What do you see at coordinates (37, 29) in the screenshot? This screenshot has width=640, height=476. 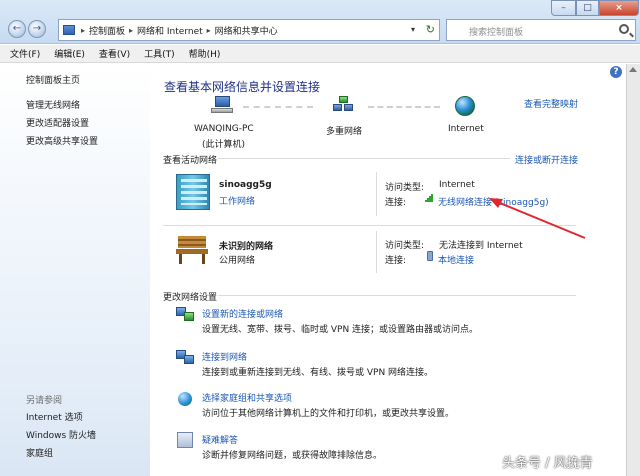 I see `forward-button: →` at bounding box center [37, 29].